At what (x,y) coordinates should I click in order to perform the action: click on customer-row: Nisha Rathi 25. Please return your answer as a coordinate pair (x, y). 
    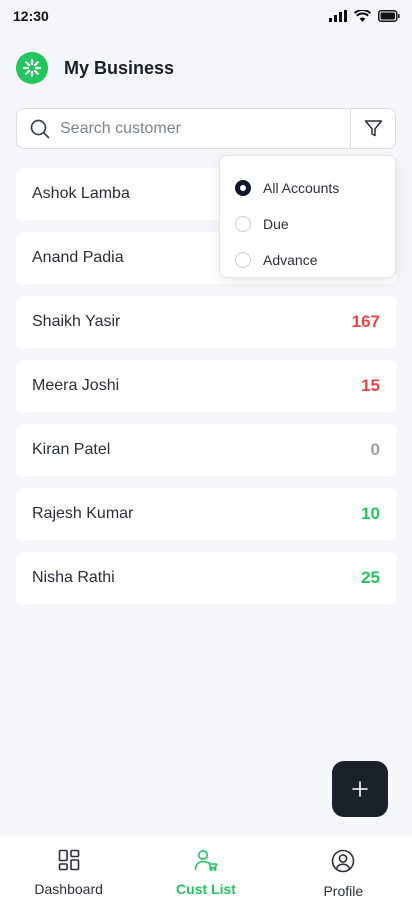
    Looking at the image, I should click on (206, 578).